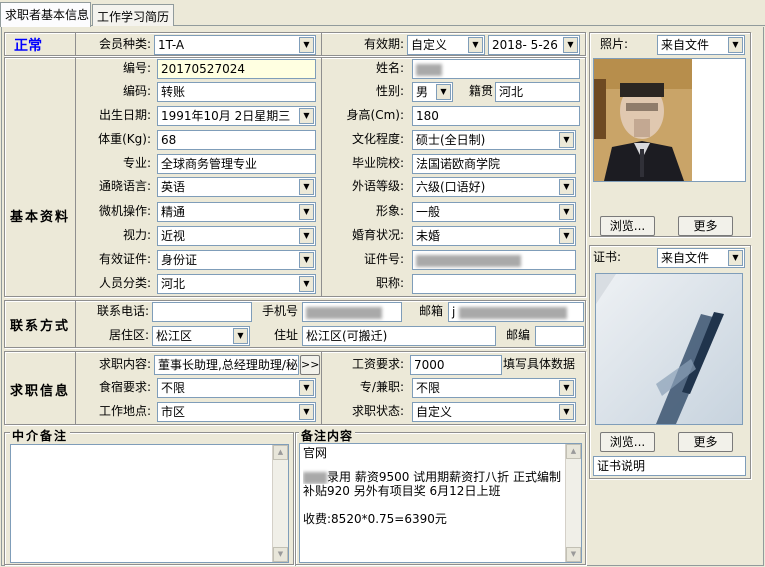  What do you see at coordinates (669, 349) in the screenshot?
I see `certificate-frame` at bounding box center [669, 349].